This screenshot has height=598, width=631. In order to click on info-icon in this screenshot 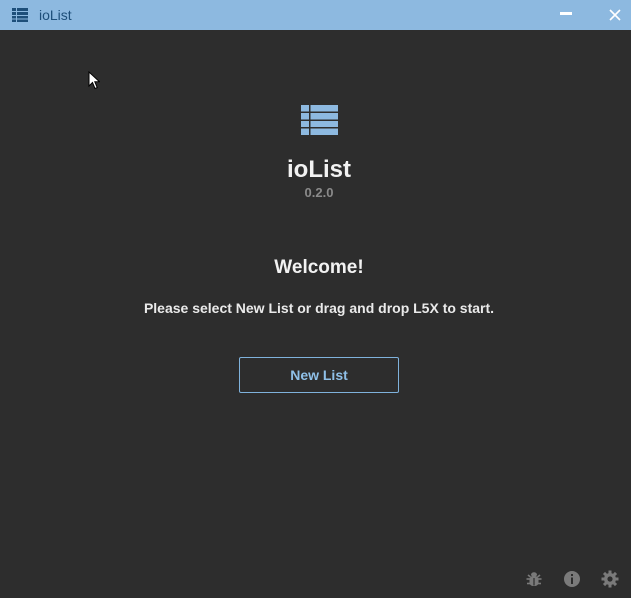, I will do `click(572, 579)`.